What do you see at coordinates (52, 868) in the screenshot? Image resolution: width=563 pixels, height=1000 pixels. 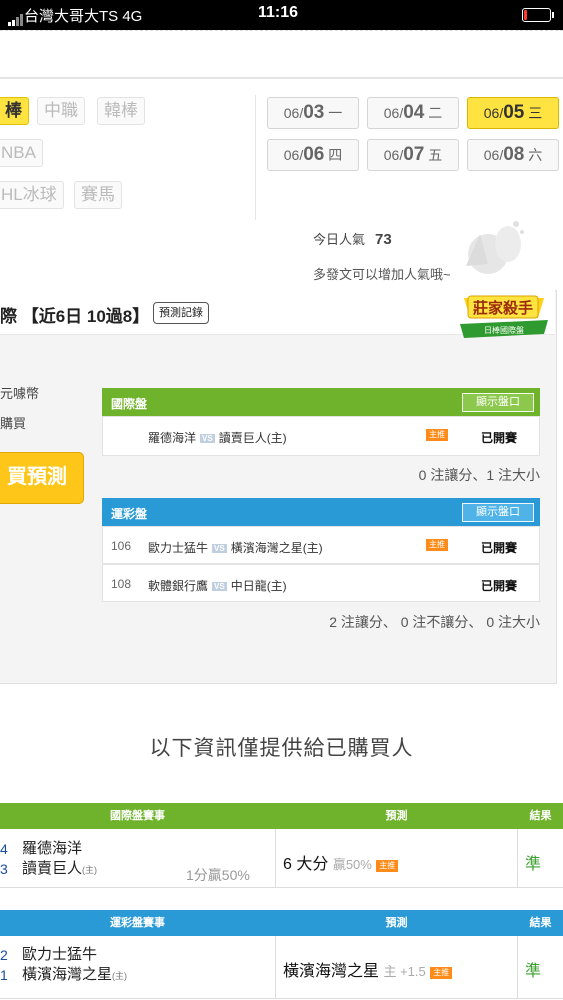 I see `home-team: 讀賣巨人` at bounding box center [52, 868].